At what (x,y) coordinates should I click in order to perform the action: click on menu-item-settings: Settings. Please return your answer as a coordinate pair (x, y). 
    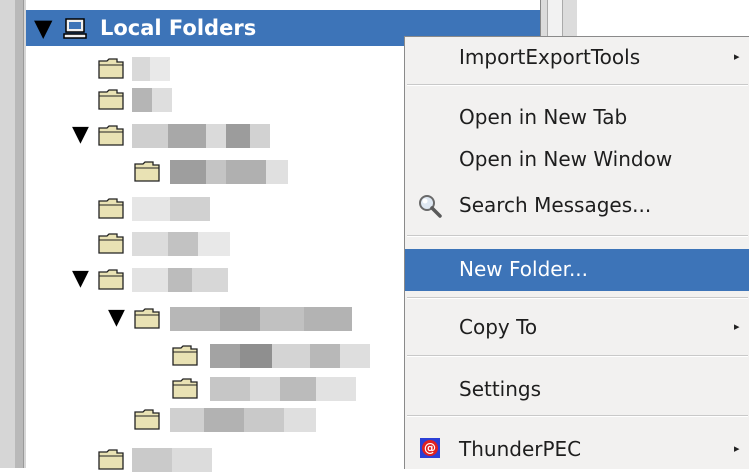
    Looking at the image, I should click on (577, 390).